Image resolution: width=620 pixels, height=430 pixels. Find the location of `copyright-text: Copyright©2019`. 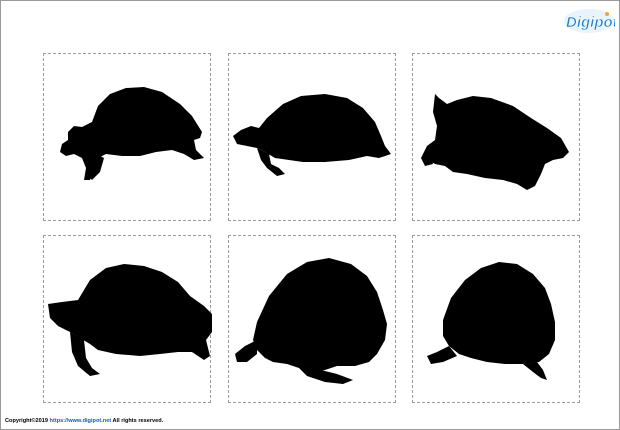

copyright-text: Copyright©2019 is located at coordinates (27, 421).